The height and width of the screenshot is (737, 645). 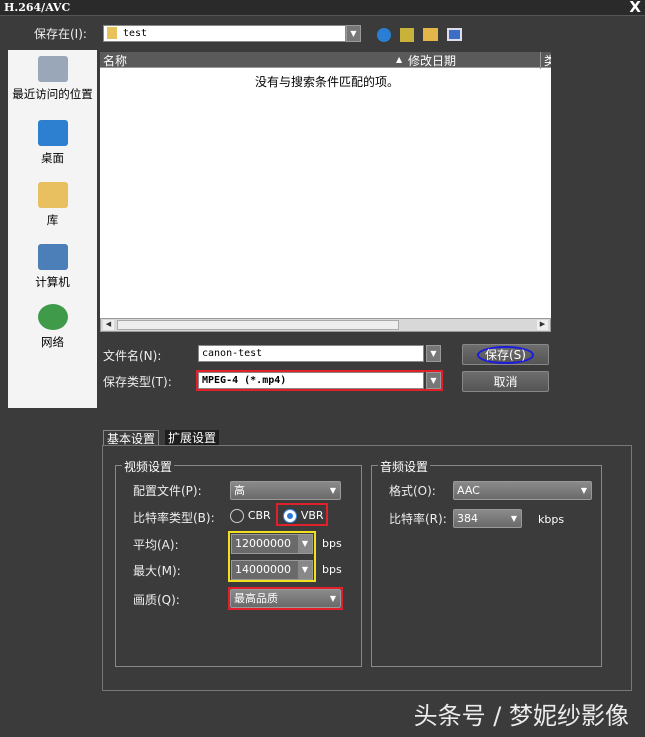 I want to click on up-folder-icon, so click(x=407, y=35).